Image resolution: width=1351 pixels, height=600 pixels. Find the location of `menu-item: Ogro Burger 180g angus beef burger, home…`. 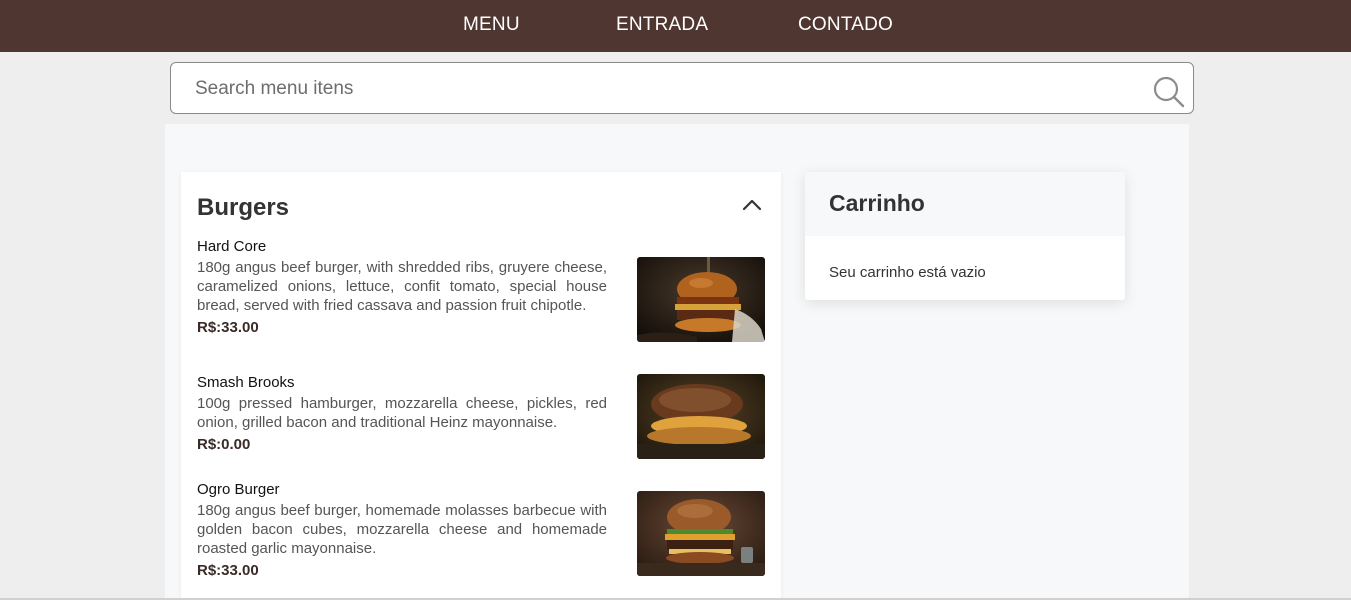

menu-item: Ogro Burger 180g angus beef burger, home… is located at coordinates (481, 530).